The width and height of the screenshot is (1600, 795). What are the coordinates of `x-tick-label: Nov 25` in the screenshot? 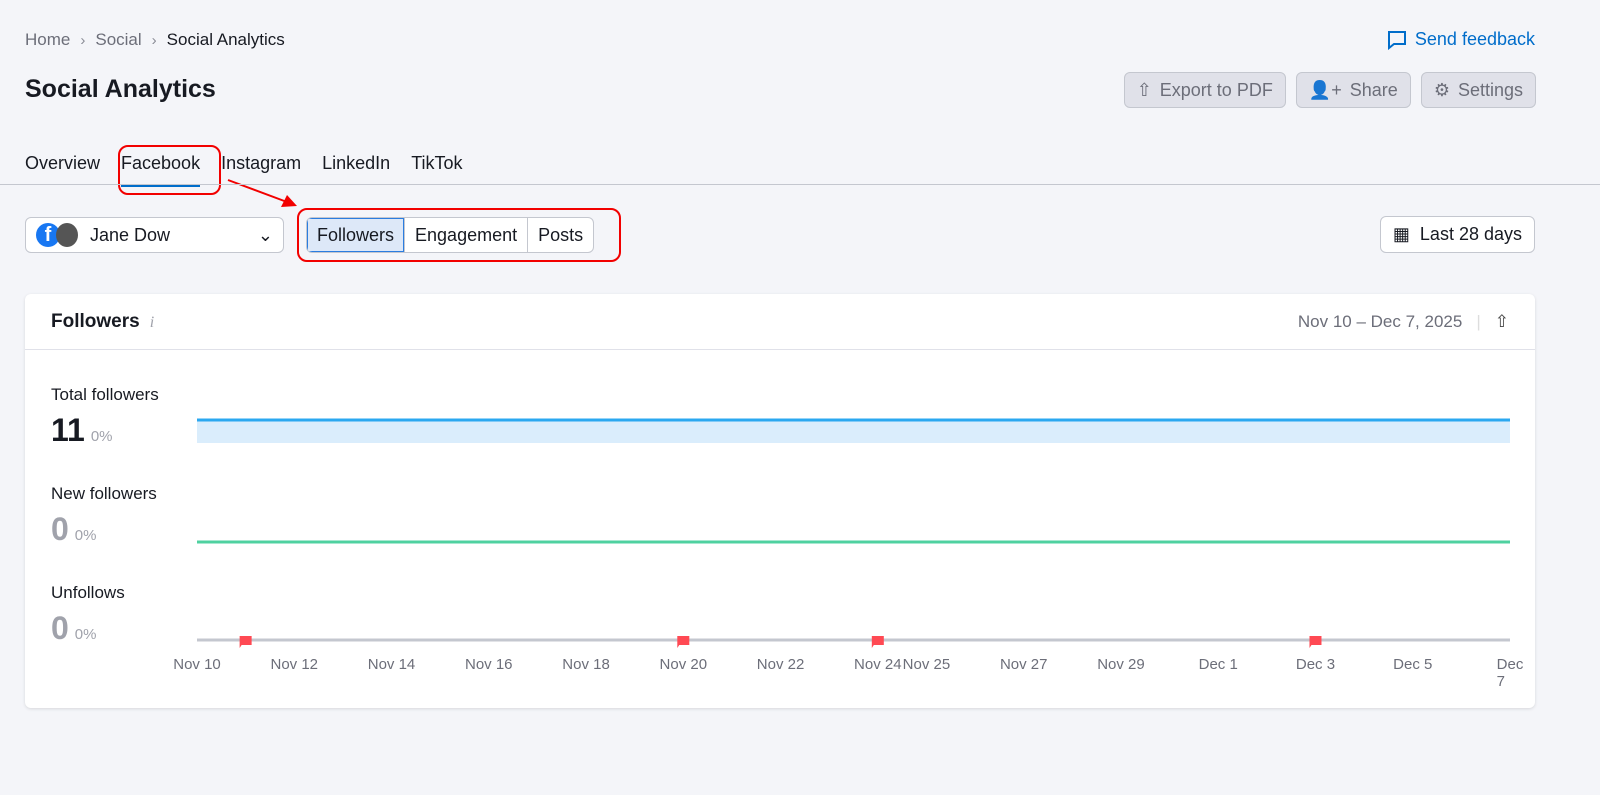 It's located at (926, 664).